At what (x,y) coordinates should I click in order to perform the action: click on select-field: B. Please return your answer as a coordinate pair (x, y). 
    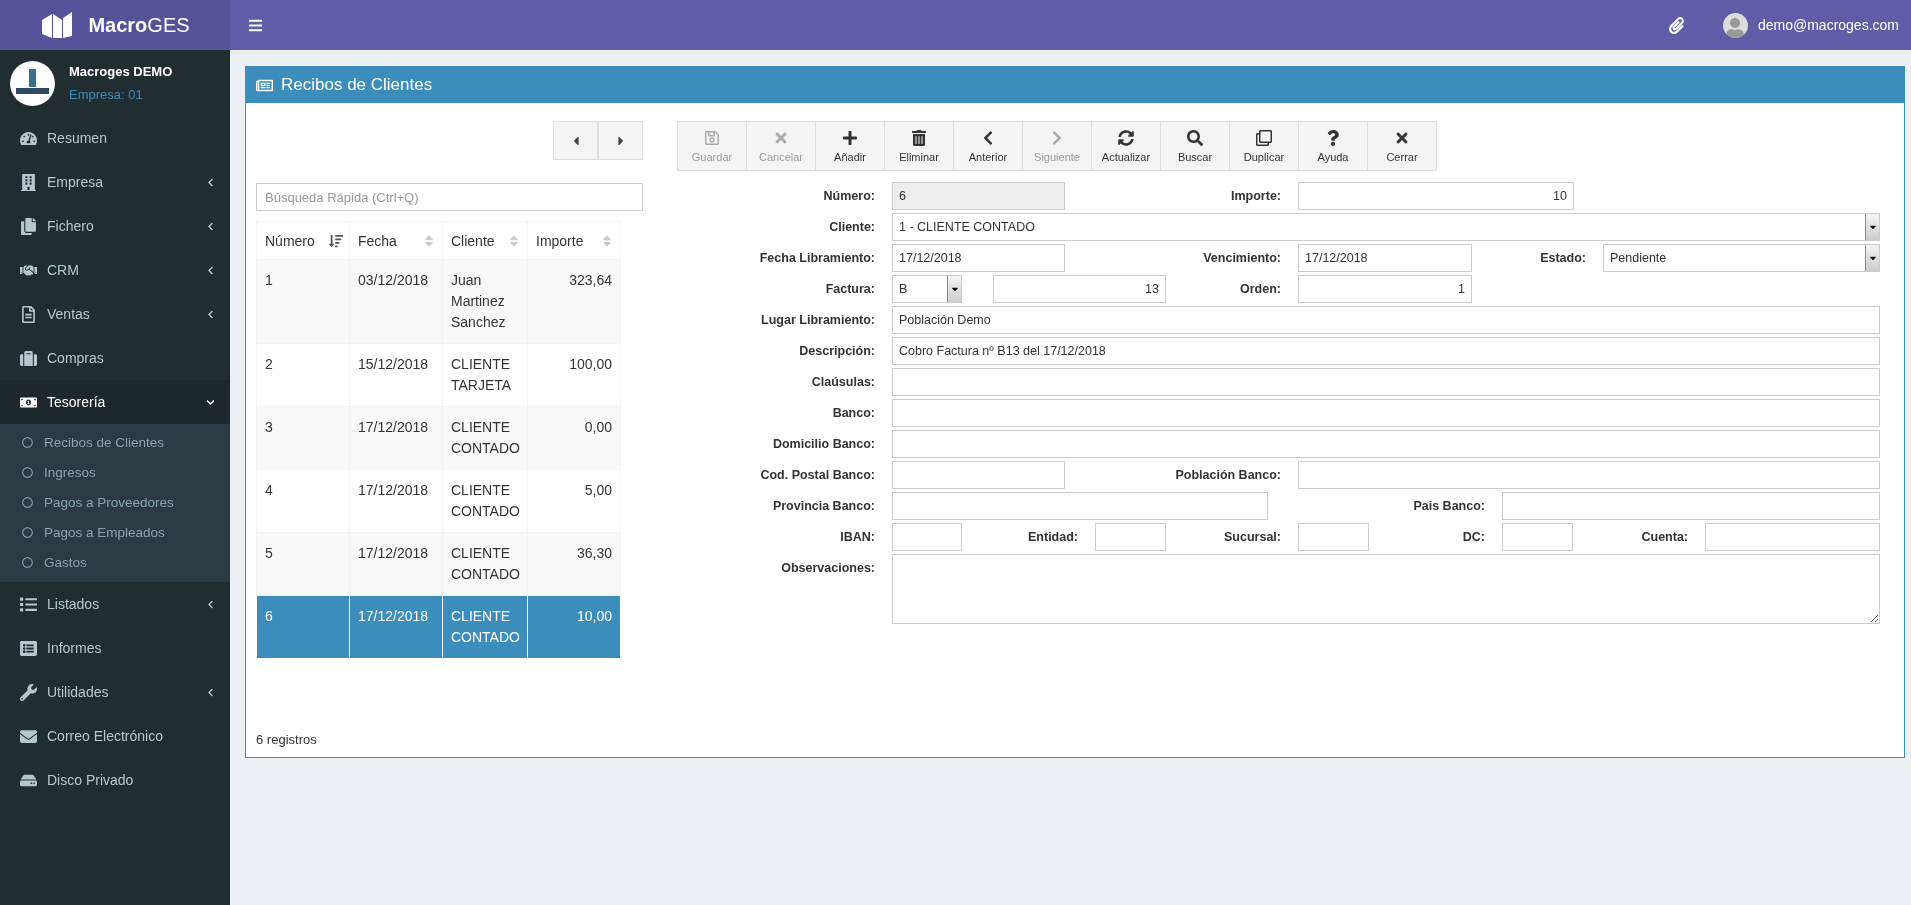
    Looking at the image, I should click on (927, 289).